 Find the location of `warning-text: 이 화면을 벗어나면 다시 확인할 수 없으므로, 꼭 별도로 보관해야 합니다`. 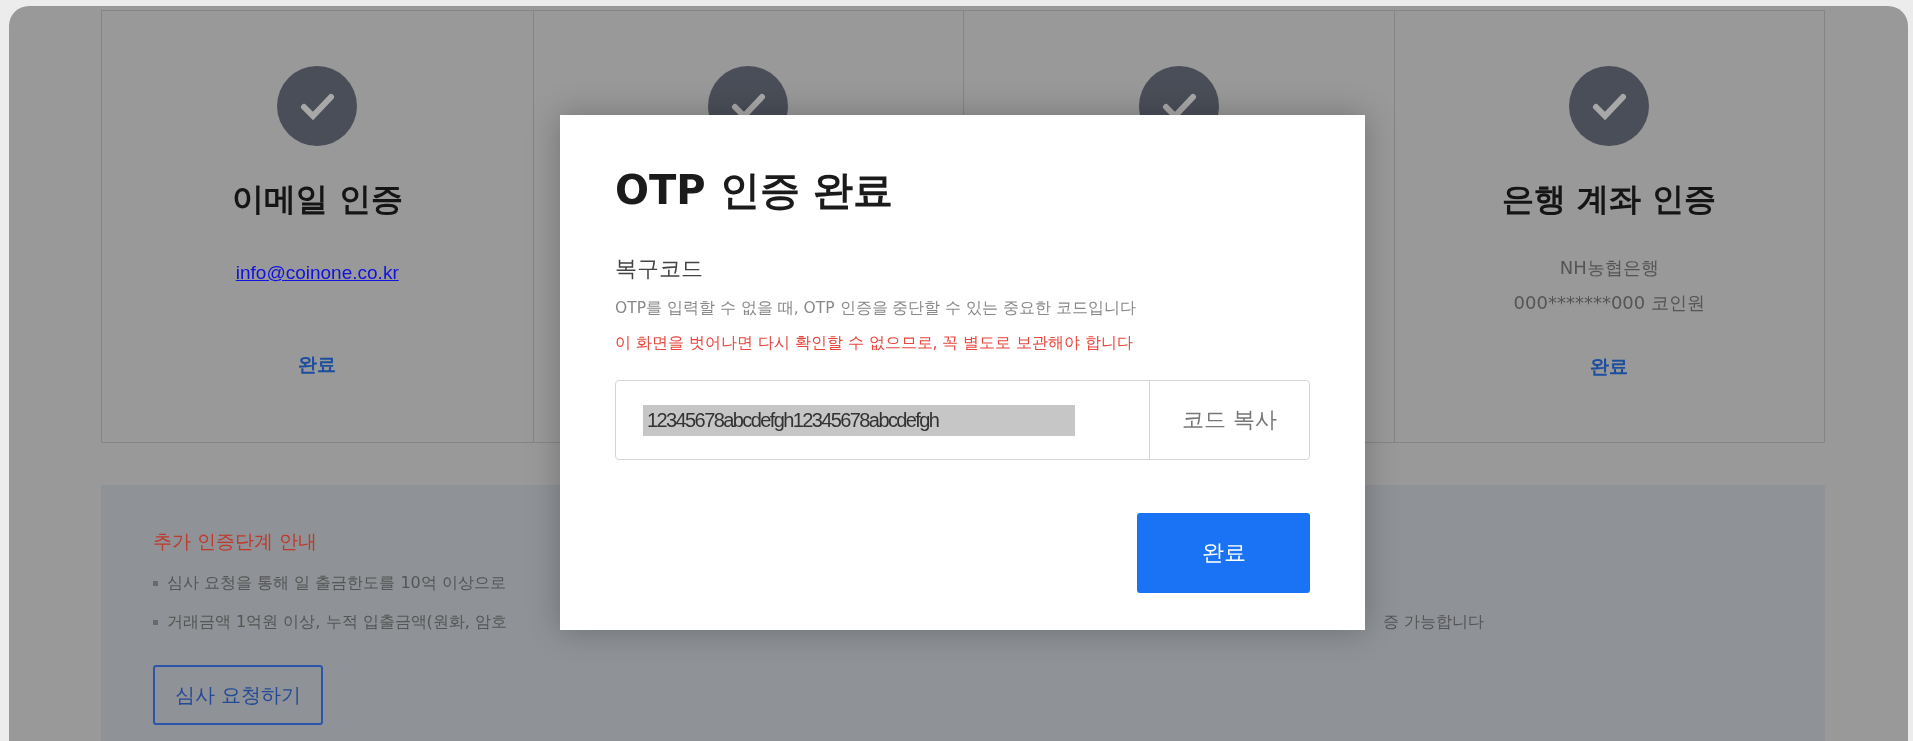

warning-text: 이 화면을 벗어나면 다시 확인할 수 없으므로, 꼭 별도로 보관해야 합니다 is located at coordinates (875, 343).